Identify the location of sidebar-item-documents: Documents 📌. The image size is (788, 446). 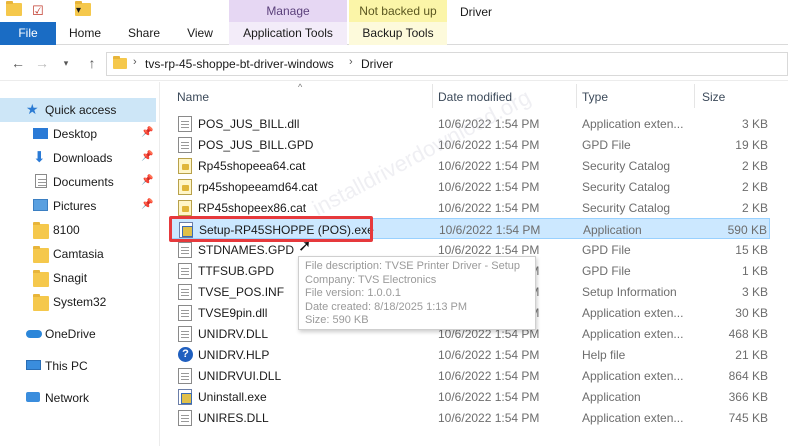
(78, 182).